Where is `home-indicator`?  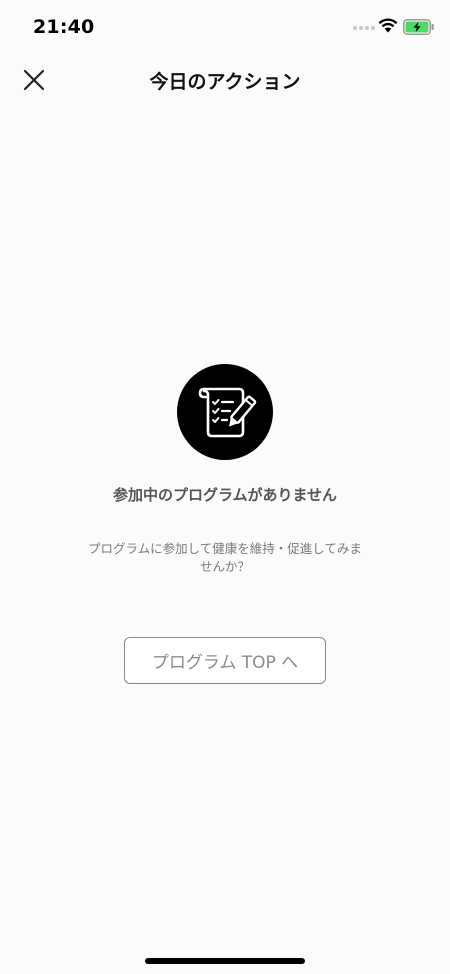
home-indicator is located at coordinates (225, 961).